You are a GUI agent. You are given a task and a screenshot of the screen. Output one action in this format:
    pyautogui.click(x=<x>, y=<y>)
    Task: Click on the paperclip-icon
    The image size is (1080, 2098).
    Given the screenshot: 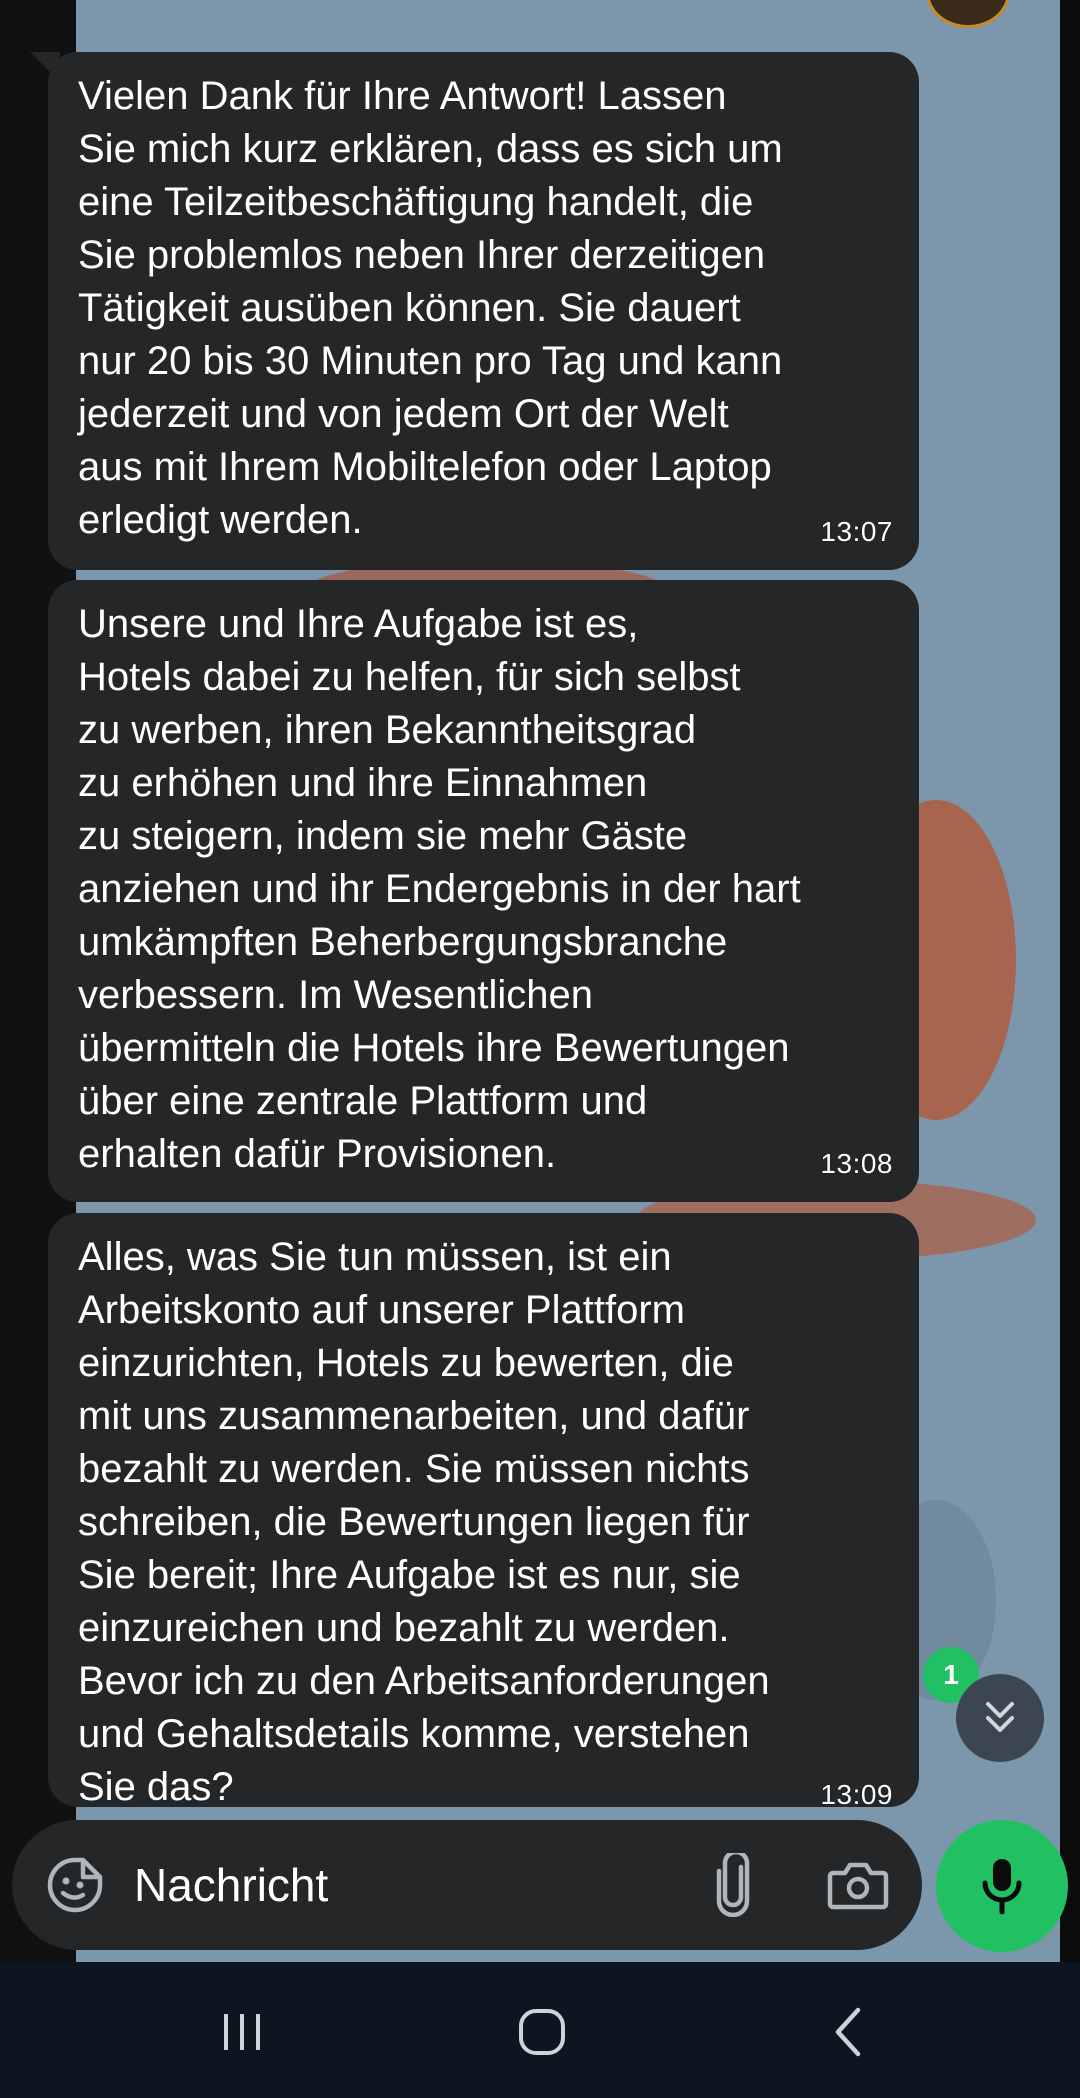 What is the action you would take?
    pyautogui.click(x=733, y=1885)
    